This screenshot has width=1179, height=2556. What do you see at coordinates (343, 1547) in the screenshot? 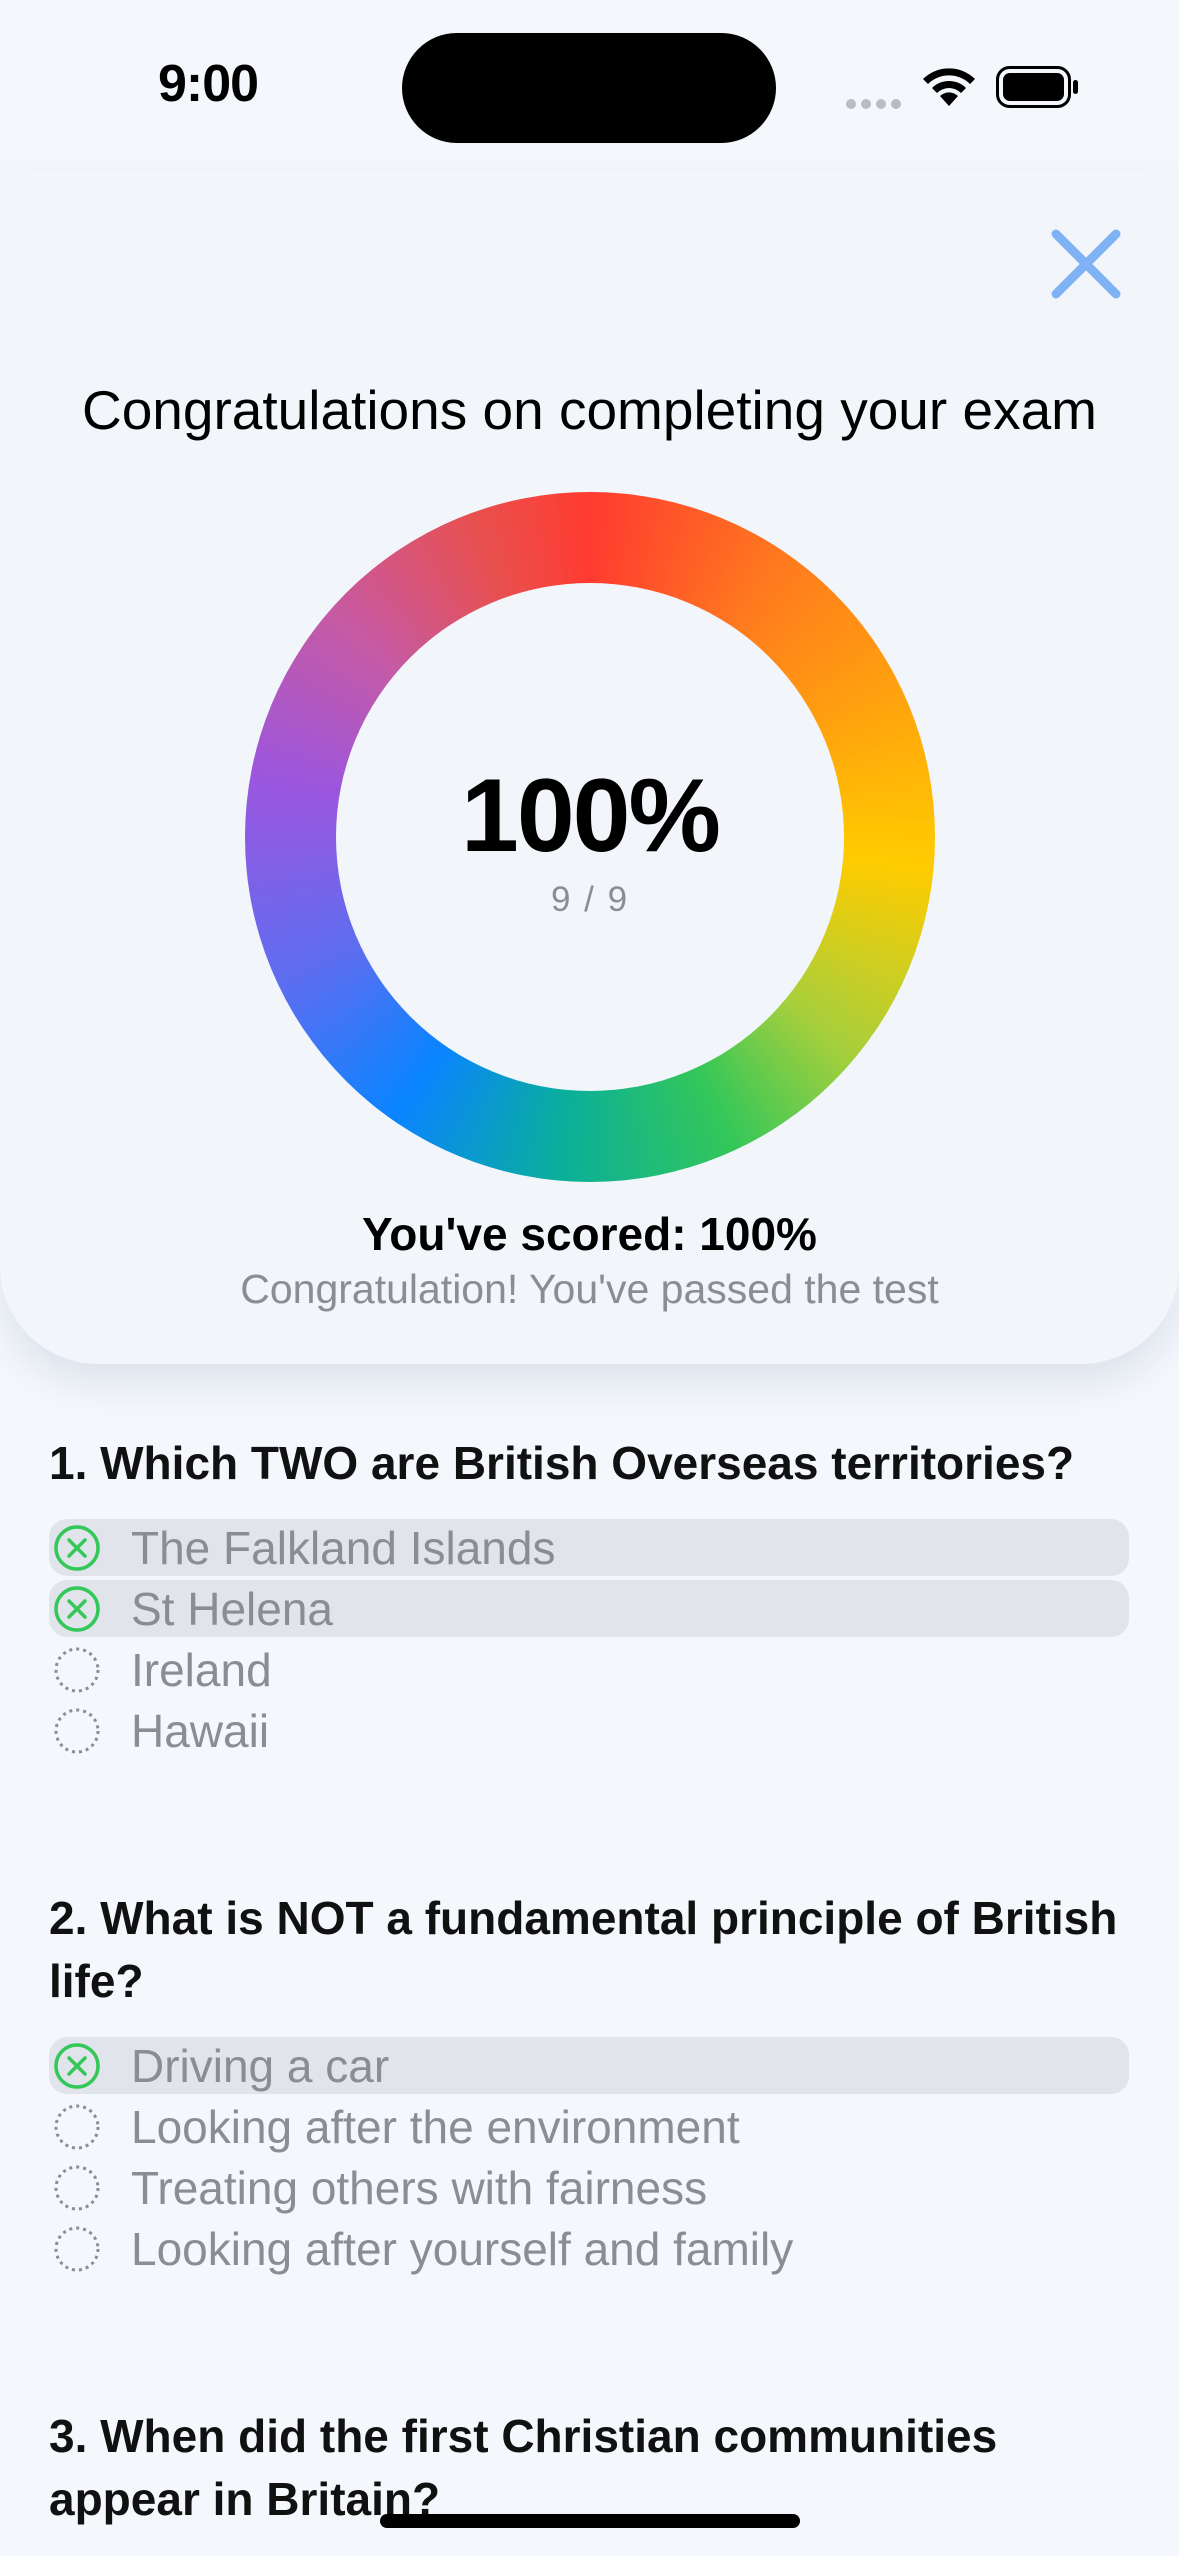
I see `answer-label: The Falkland Islands` at bounding box center [343, 1547].